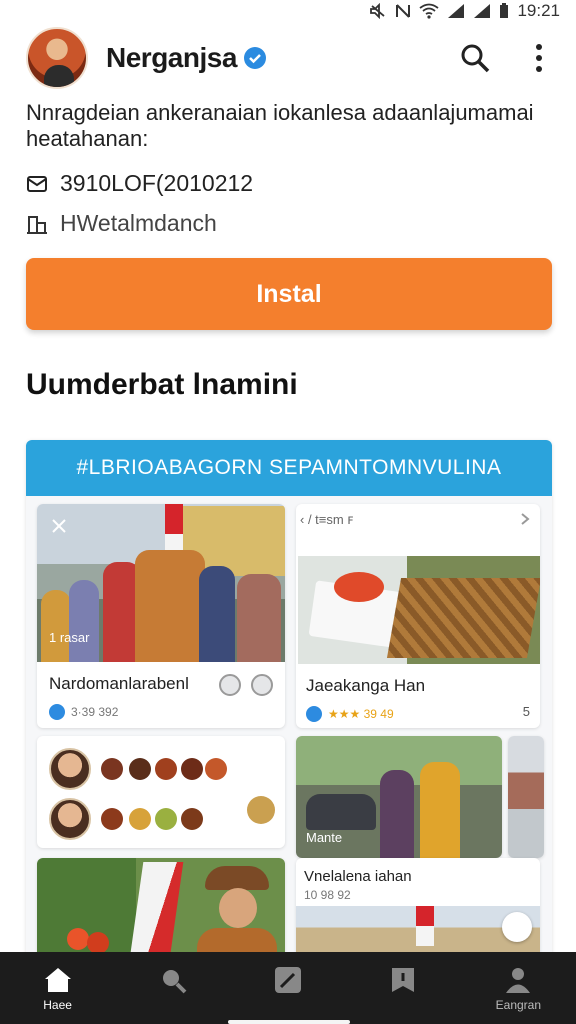  What do you see at coordinates (119, 683) in the screenshot?
I see `tile-caption: Nardomanlarabenl` at bounding box center [119, 683].